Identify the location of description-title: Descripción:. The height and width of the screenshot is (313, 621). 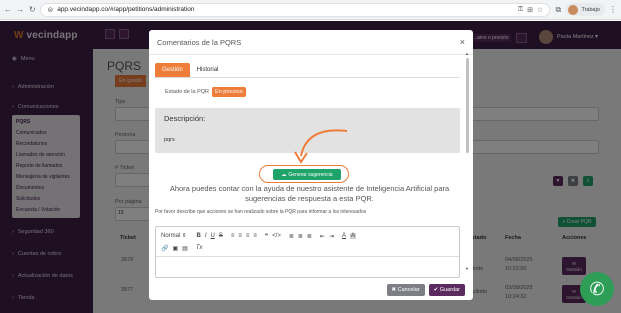
(185, 118).